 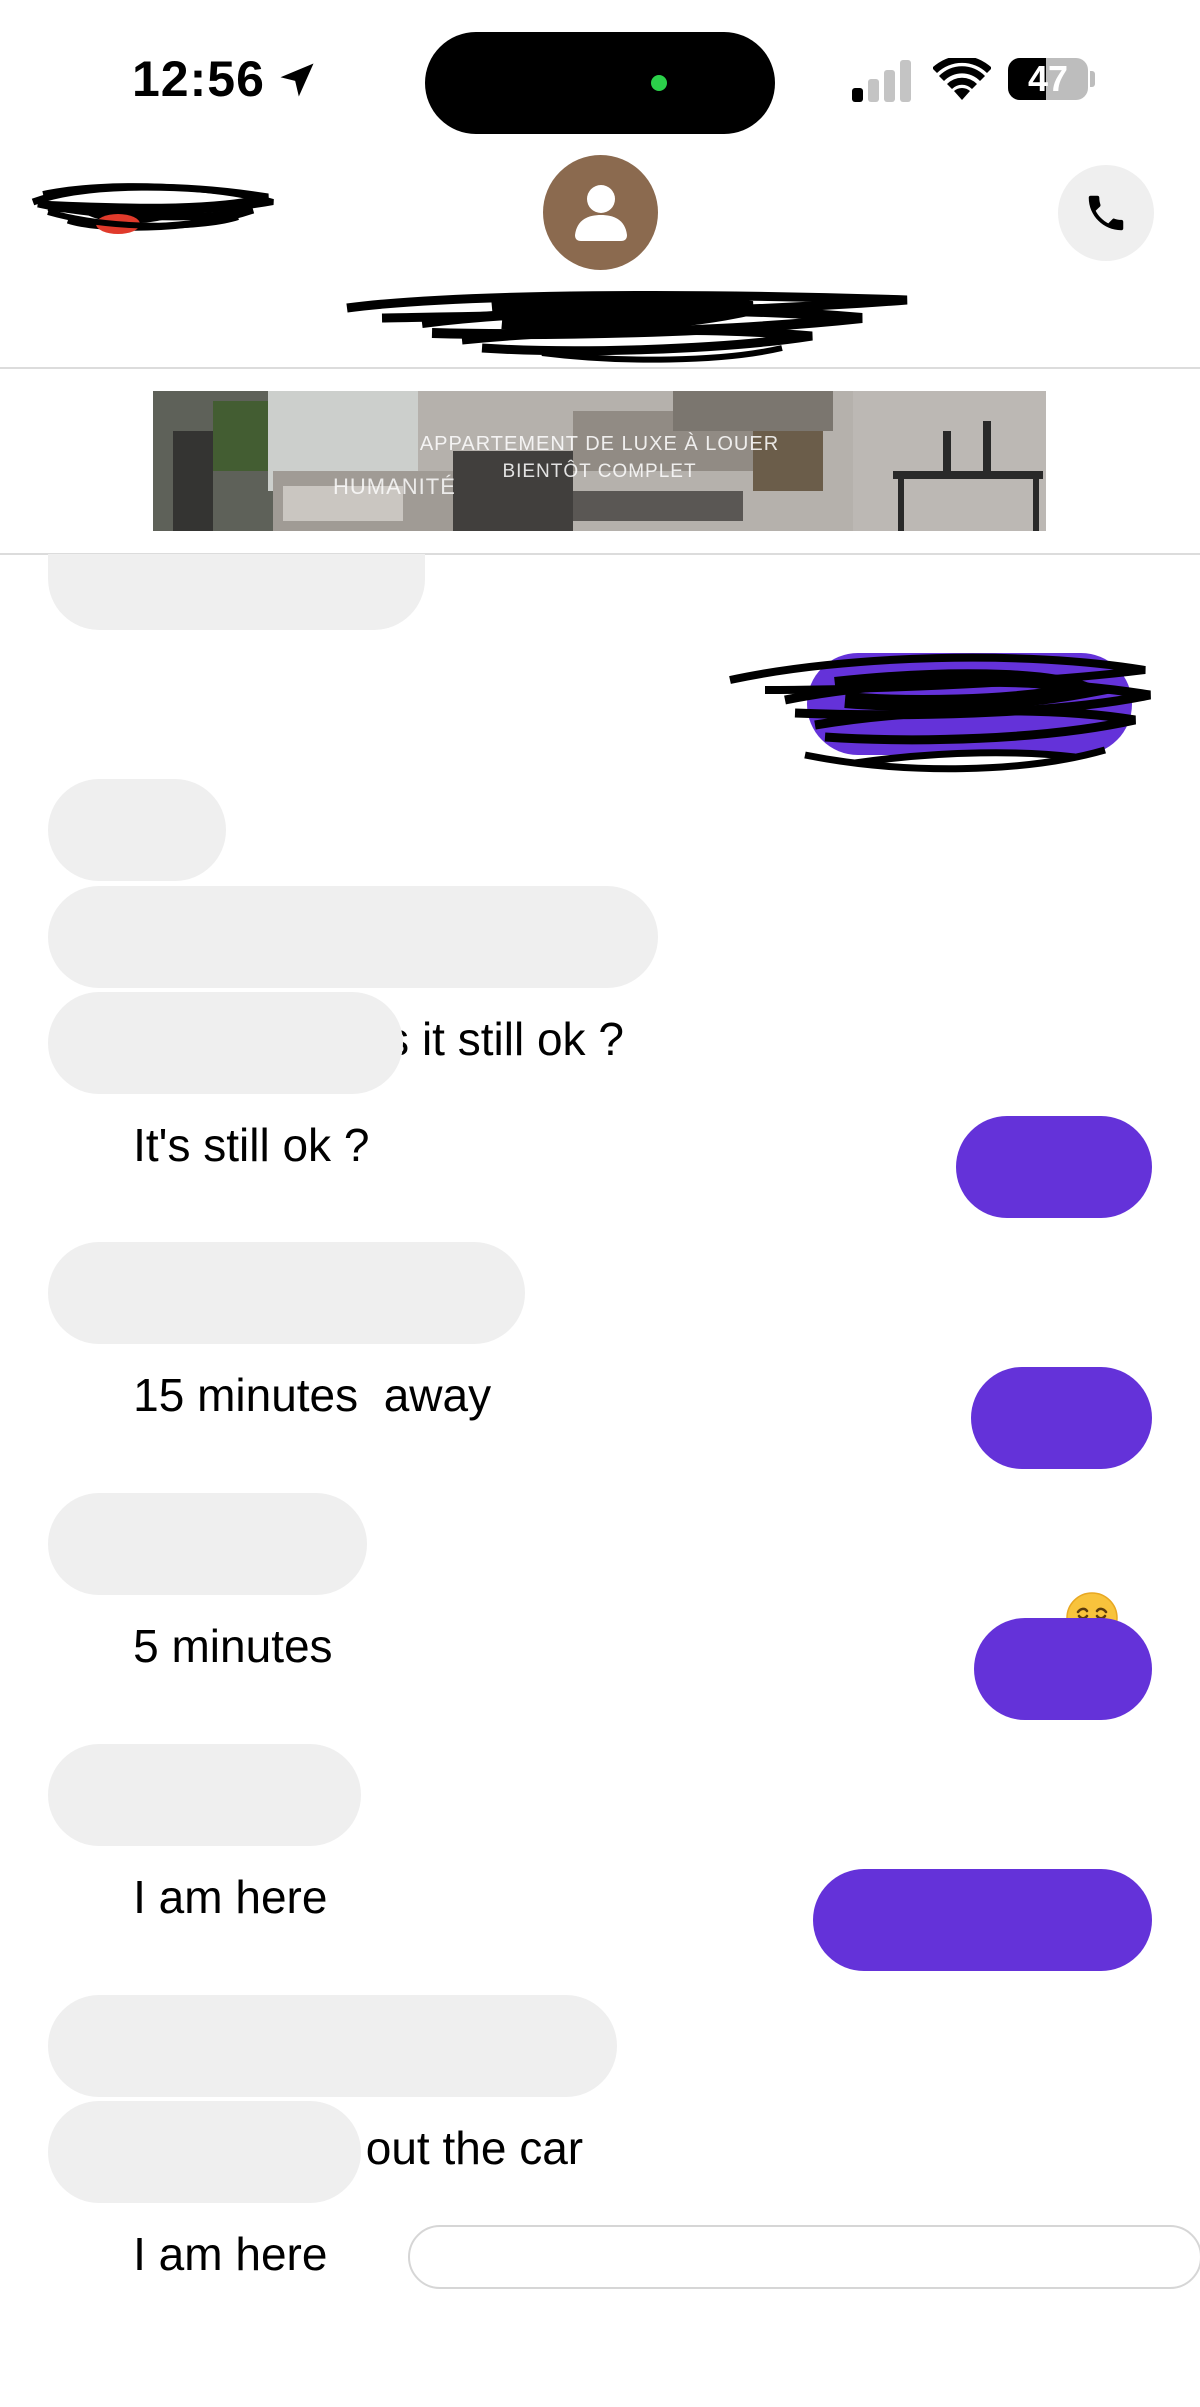 What do you see at coordinates (207, 1582) in the screenshot?
I see `message-bubble-incoming: 5 minutes` at bounding box center [207, 1582].